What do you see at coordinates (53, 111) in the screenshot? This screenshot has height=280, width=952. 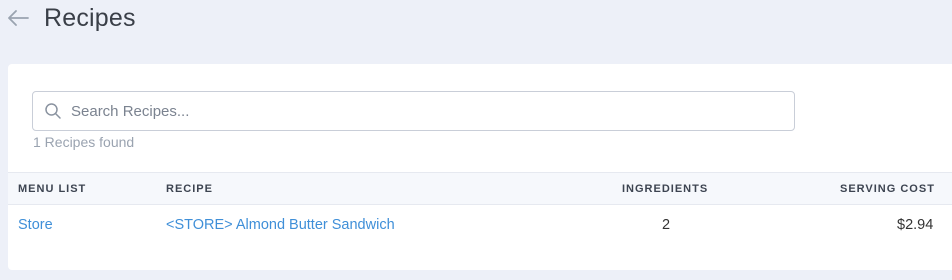 I see `search-icon` at bounding box center [53, 111].